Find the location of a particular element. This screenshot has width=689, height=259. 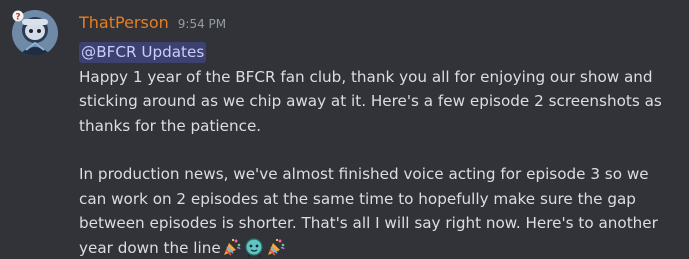

timestamp: 9:54 PM is located at coordinates (202, 24).